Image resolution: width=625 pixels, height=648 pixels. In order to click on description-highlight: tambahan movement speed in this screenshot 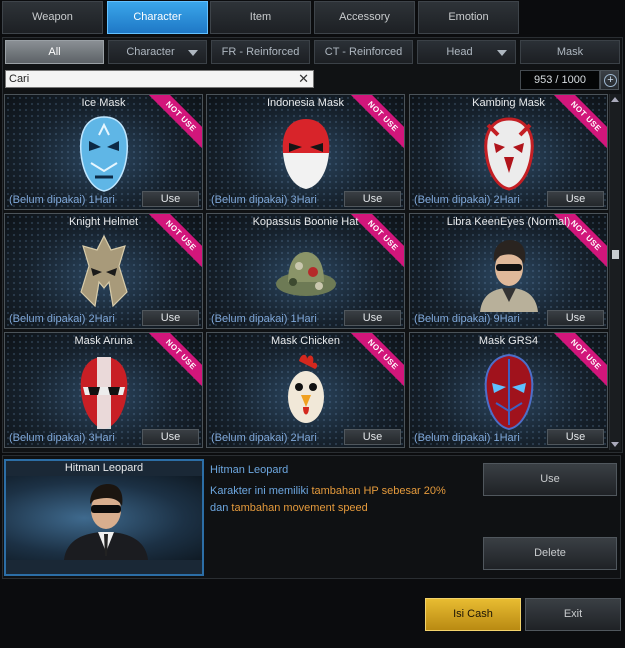, I will do `click(299, 508)`.